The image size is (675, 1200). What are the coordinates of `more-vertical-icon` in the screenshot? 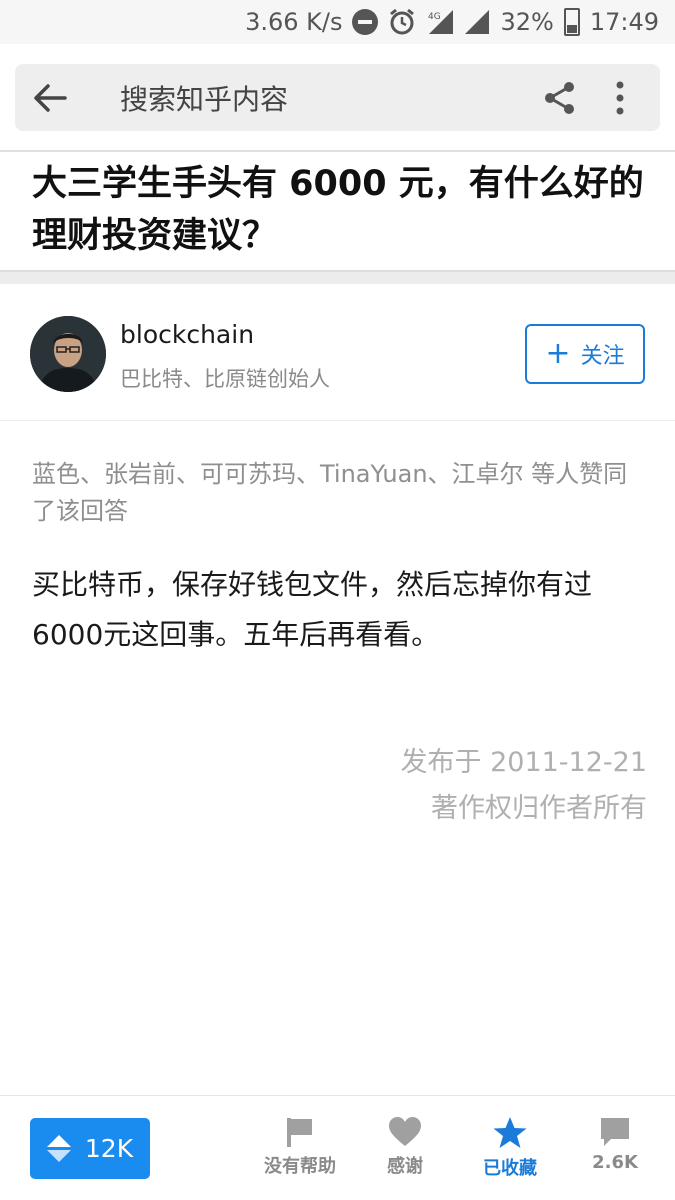 It's located at (620, 97).